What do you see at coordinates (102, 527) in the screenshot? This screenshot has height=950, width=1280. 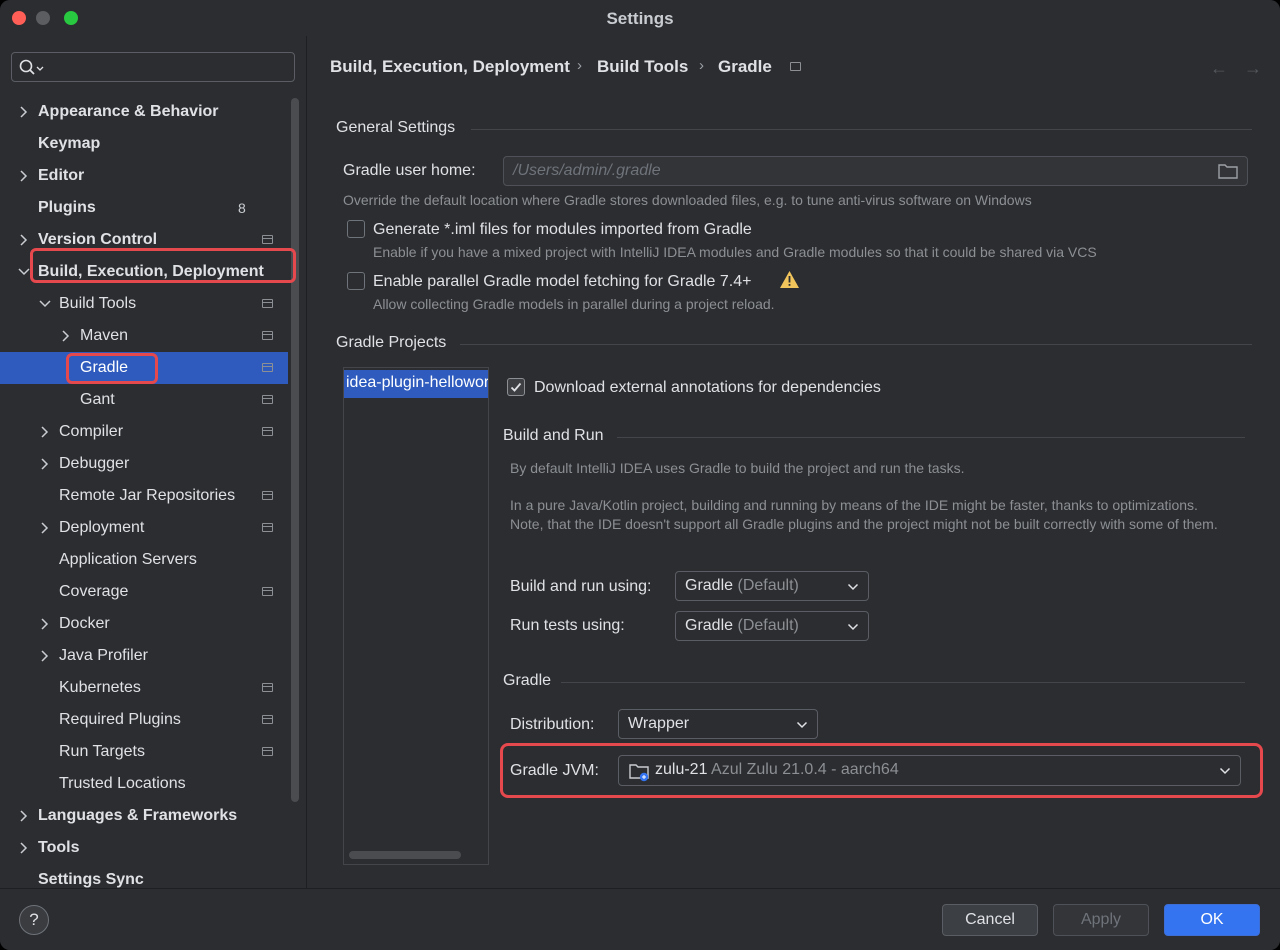 I see `sidebar-item-label: Deployment` at bounding box center [102, 527].